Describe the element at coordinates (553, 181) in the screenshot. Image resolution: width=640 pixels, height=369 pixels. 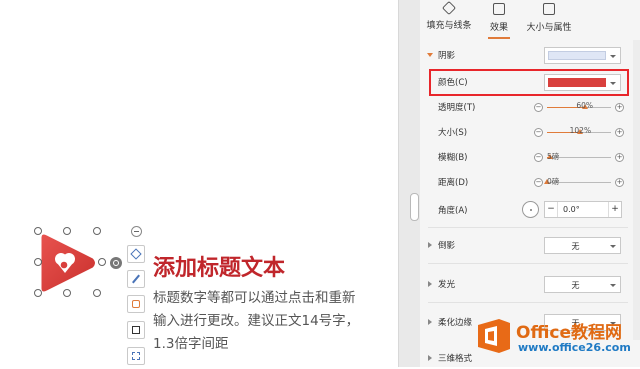
I see `distance-value: 0磅` at that location.